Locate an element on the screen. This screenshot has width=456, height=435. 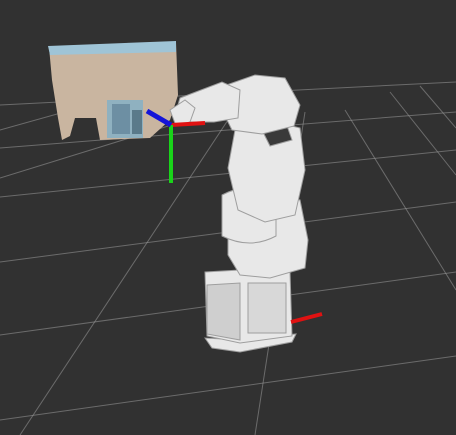
tf-base-axes is located at coordinates (306, 318).